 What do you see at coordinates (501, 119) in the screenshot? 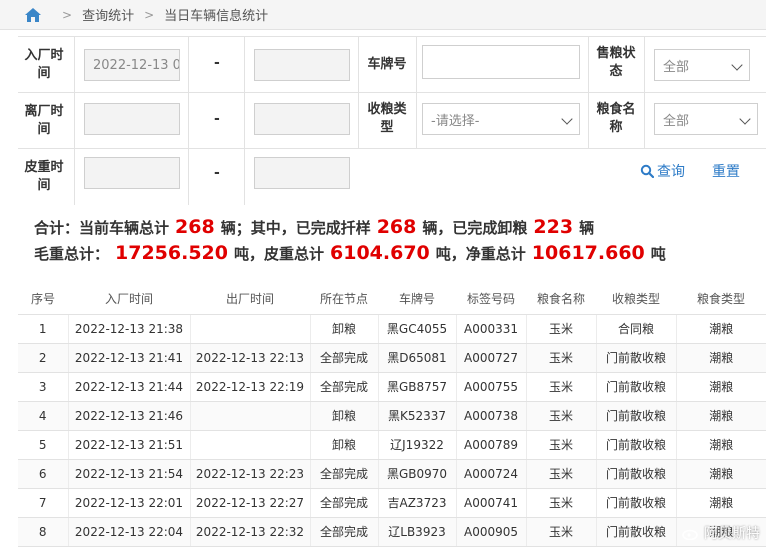
I see `receive-type-select: -请选择-` at bounding box center [501, 119].